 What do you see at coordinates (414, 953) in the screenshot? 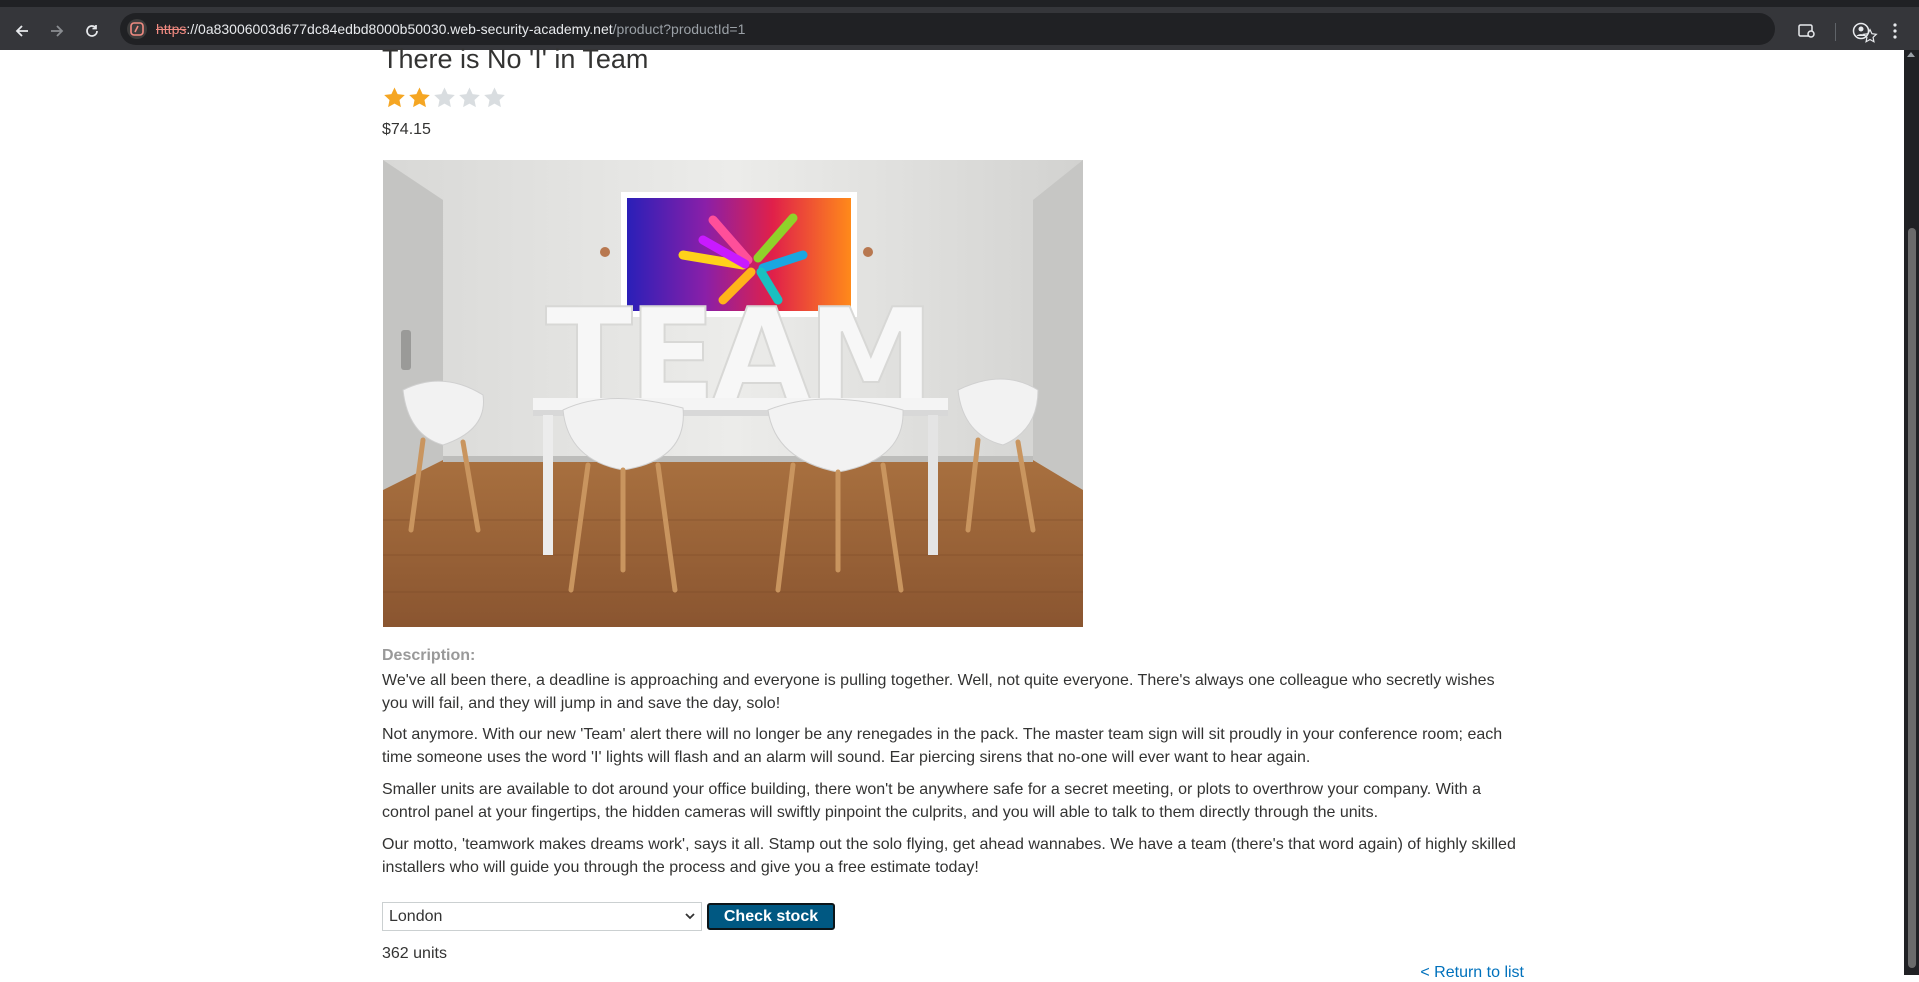
I see `stock-result: 362 units` at bounding box center [414, 953].